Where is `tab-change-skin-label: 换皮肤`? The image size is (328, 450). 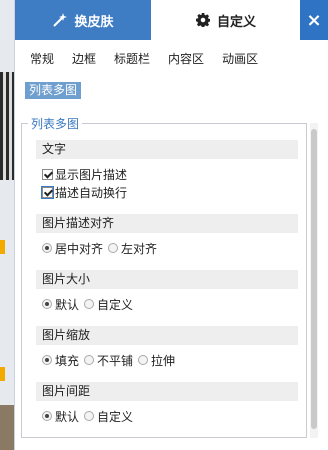
tab-change-skin-label: 换皮肤 is located at coordinates (94, 22).